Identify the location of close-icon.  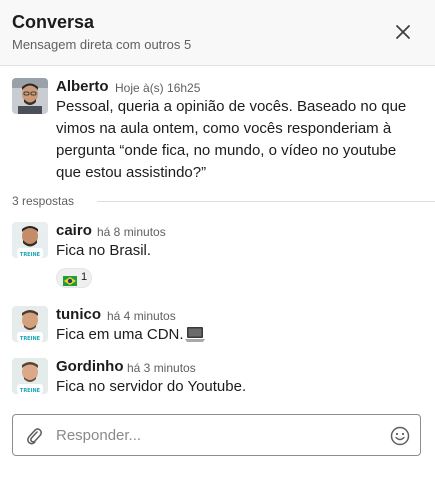
(403, 32).